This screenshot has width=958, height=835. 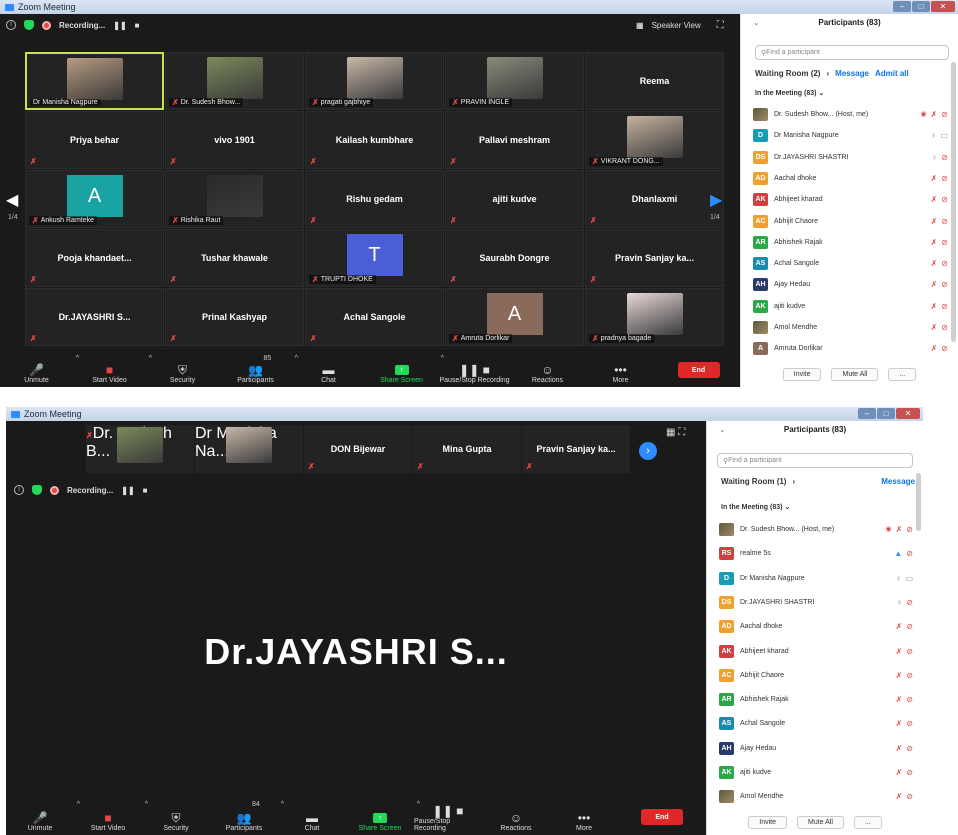 I want to click on invite-button: Invite, so click(x=802, y=374).